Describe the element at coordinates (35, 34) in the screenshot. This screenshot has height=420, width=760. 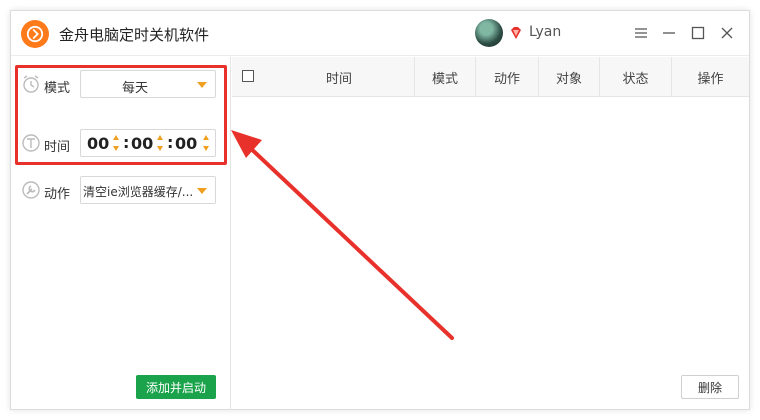
I see `app-logo-icon` at that location.